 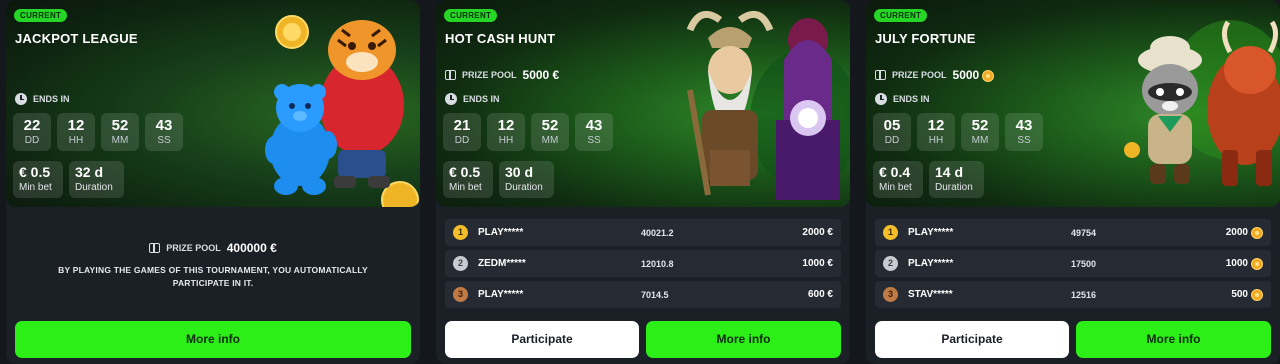 I want to click on duration-box: 14 d Duration, so click(x=956, y=179).